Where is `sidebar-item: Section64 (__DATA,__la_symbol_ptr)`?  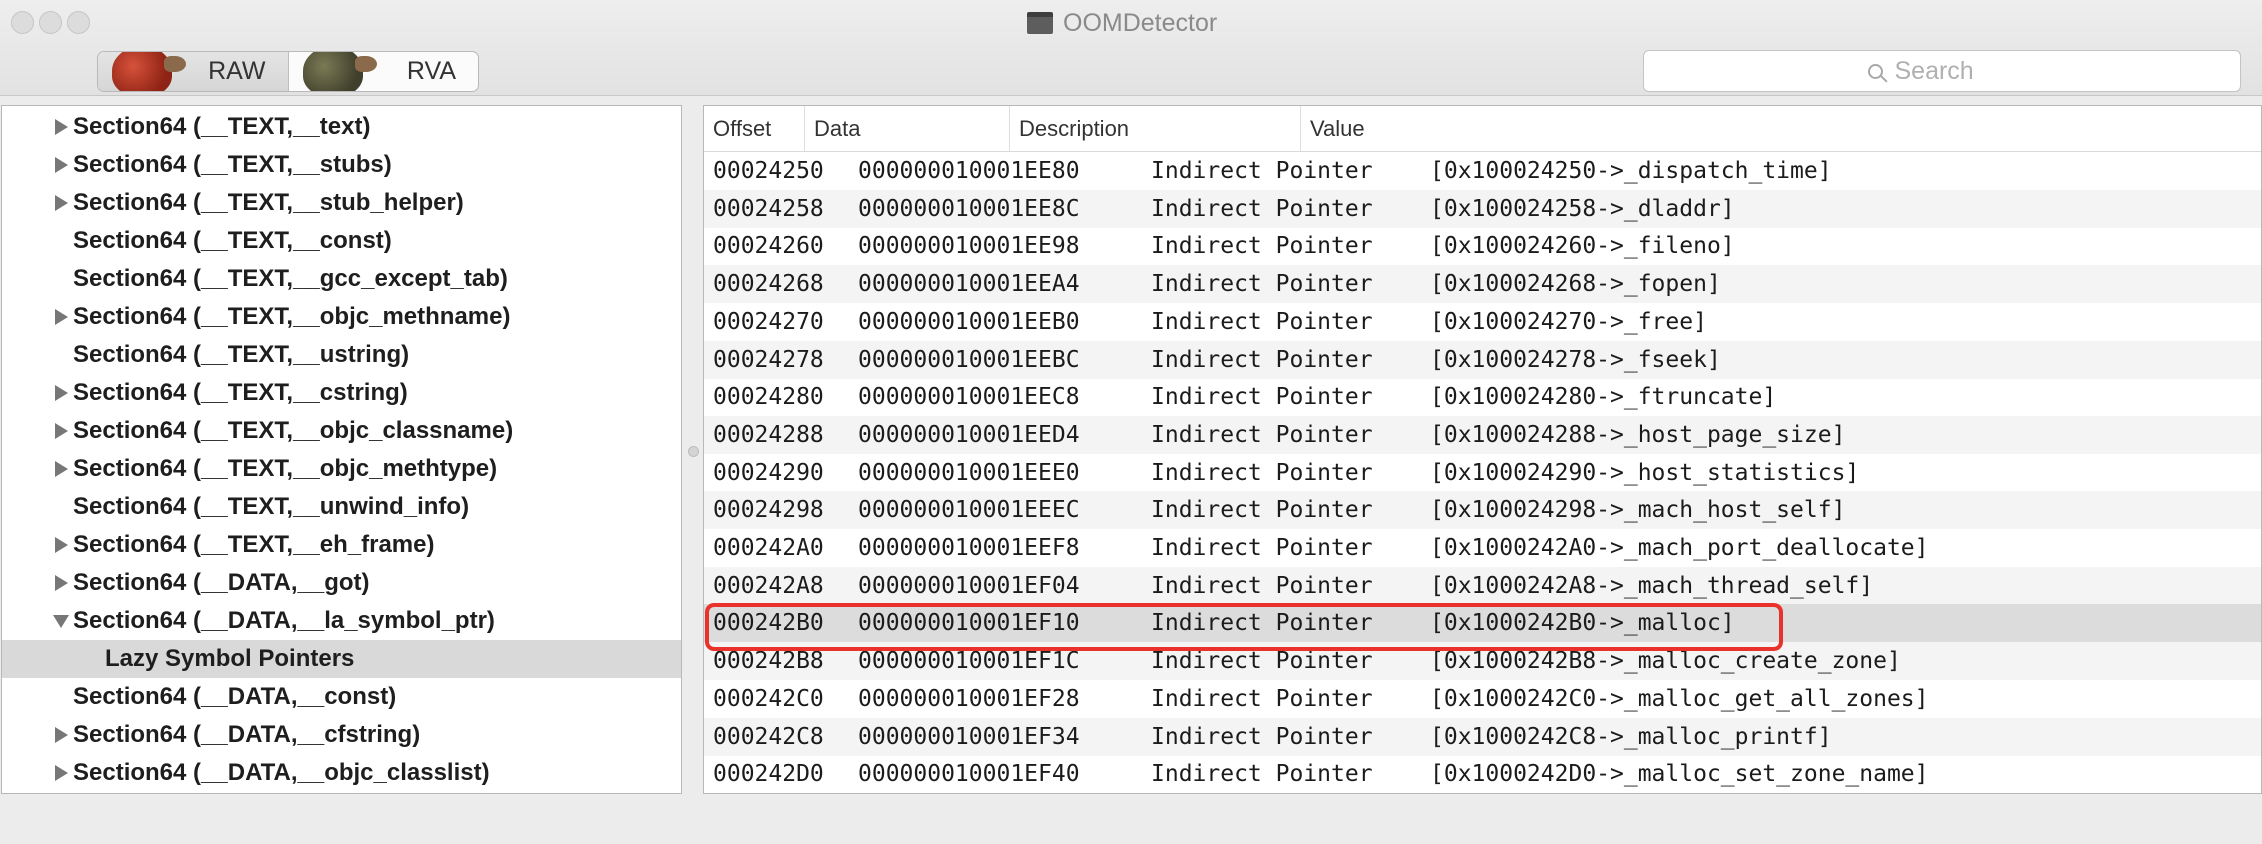 sidebar-item: Section64 (__DATA,__la_symbol_ptr) is located at coordinates (341, 621).